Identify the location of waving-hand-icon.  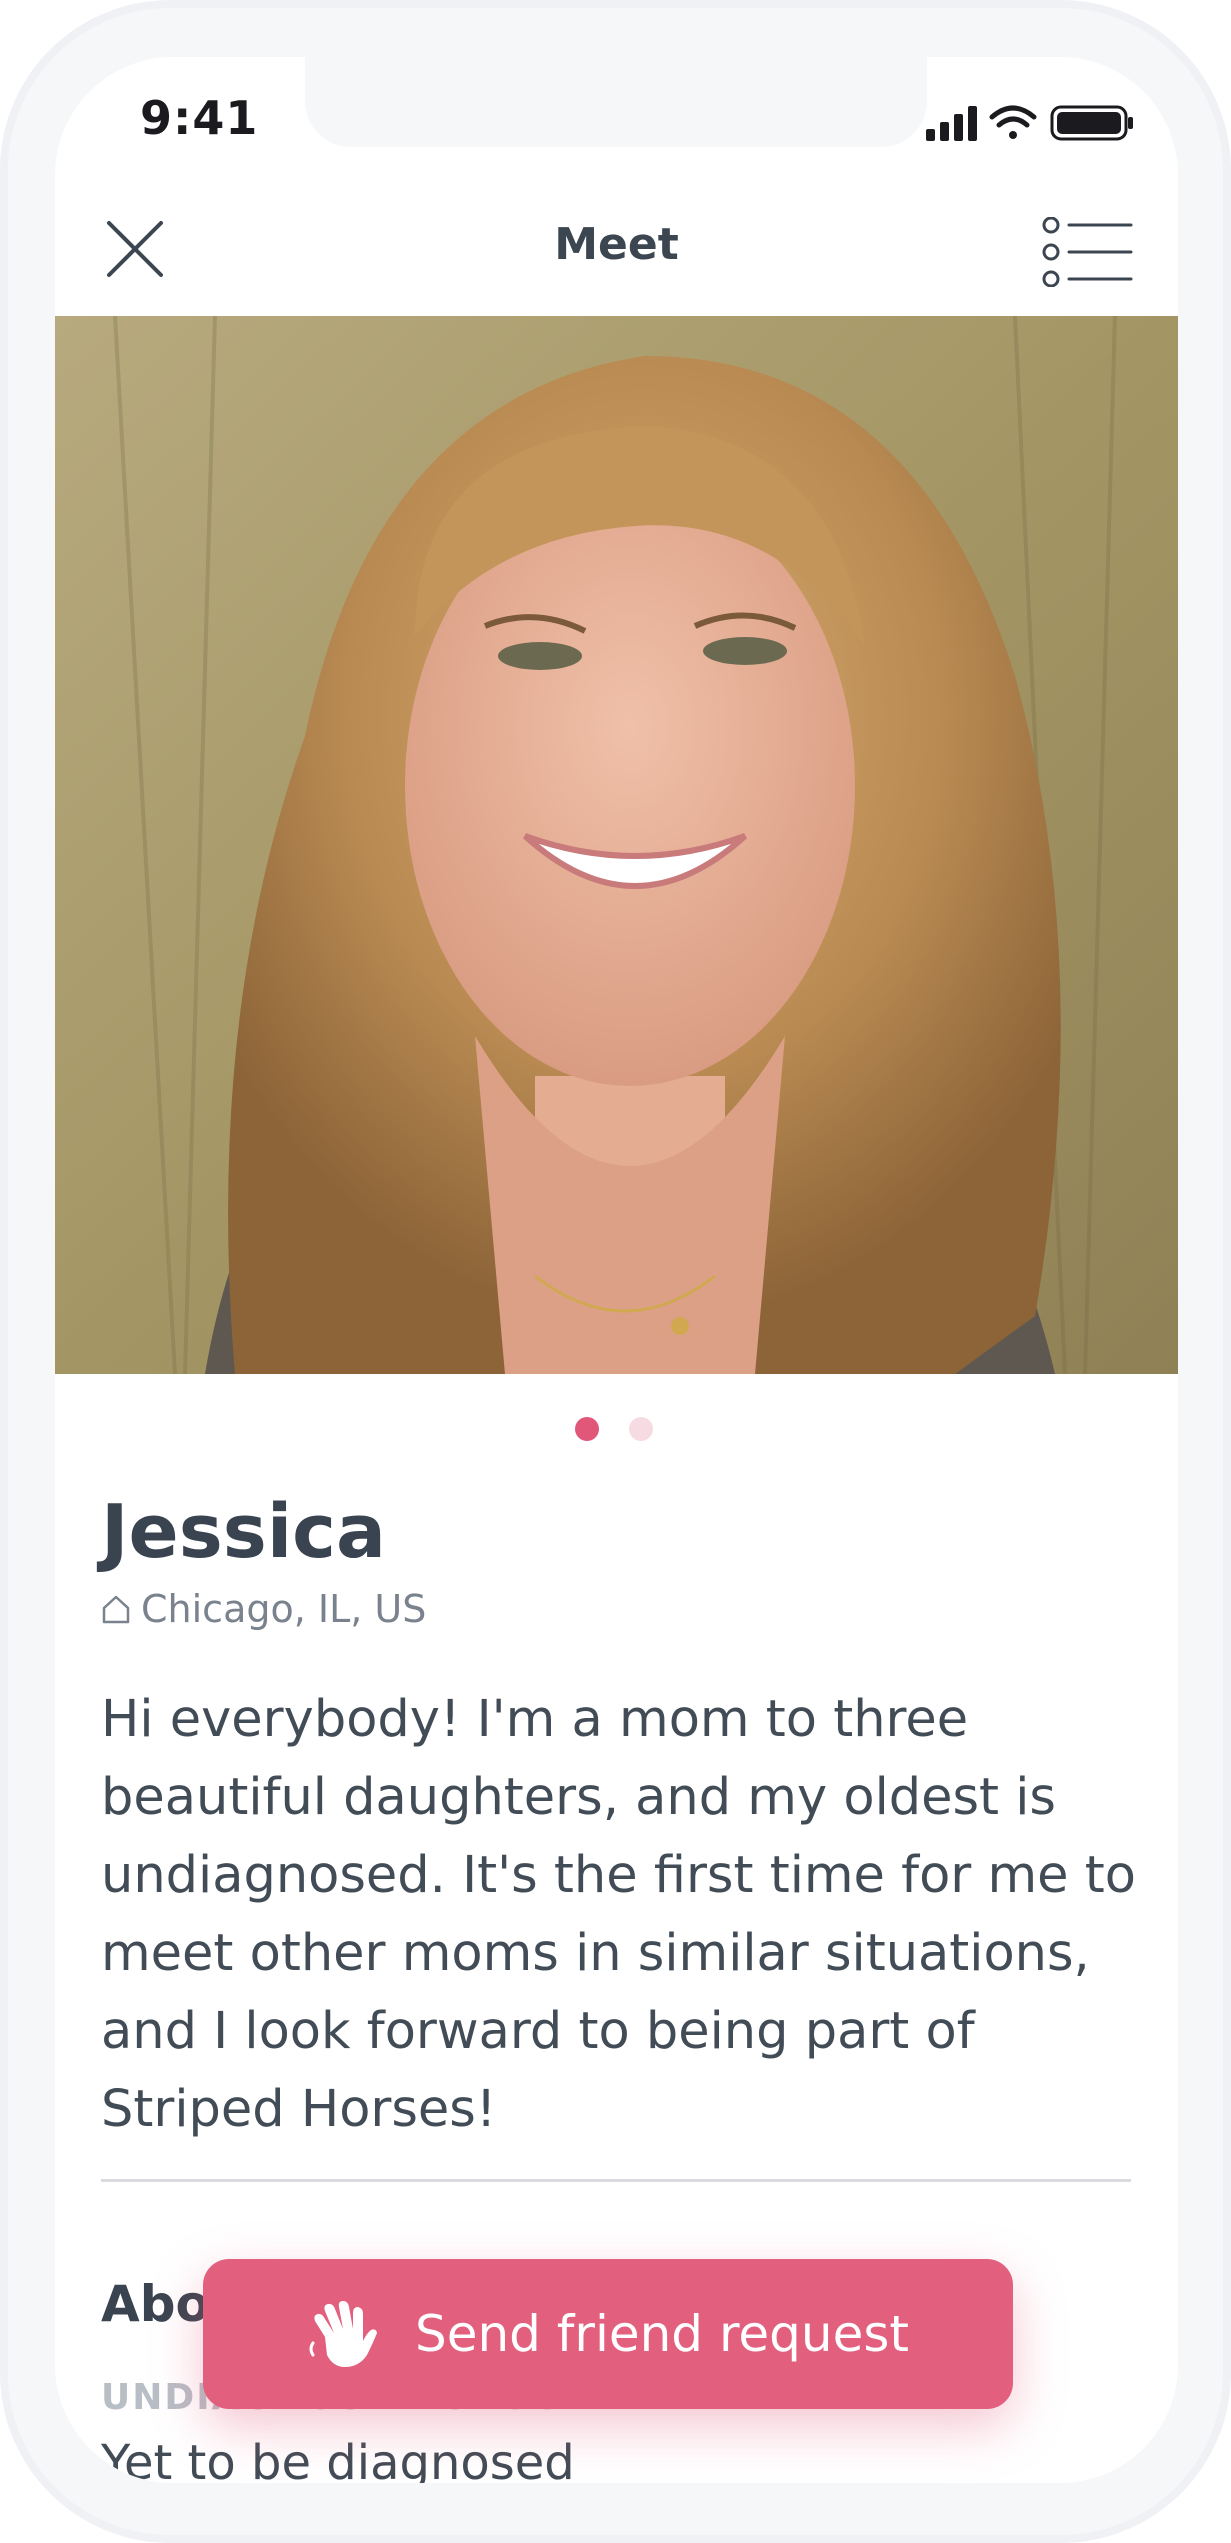
(343, 2334).